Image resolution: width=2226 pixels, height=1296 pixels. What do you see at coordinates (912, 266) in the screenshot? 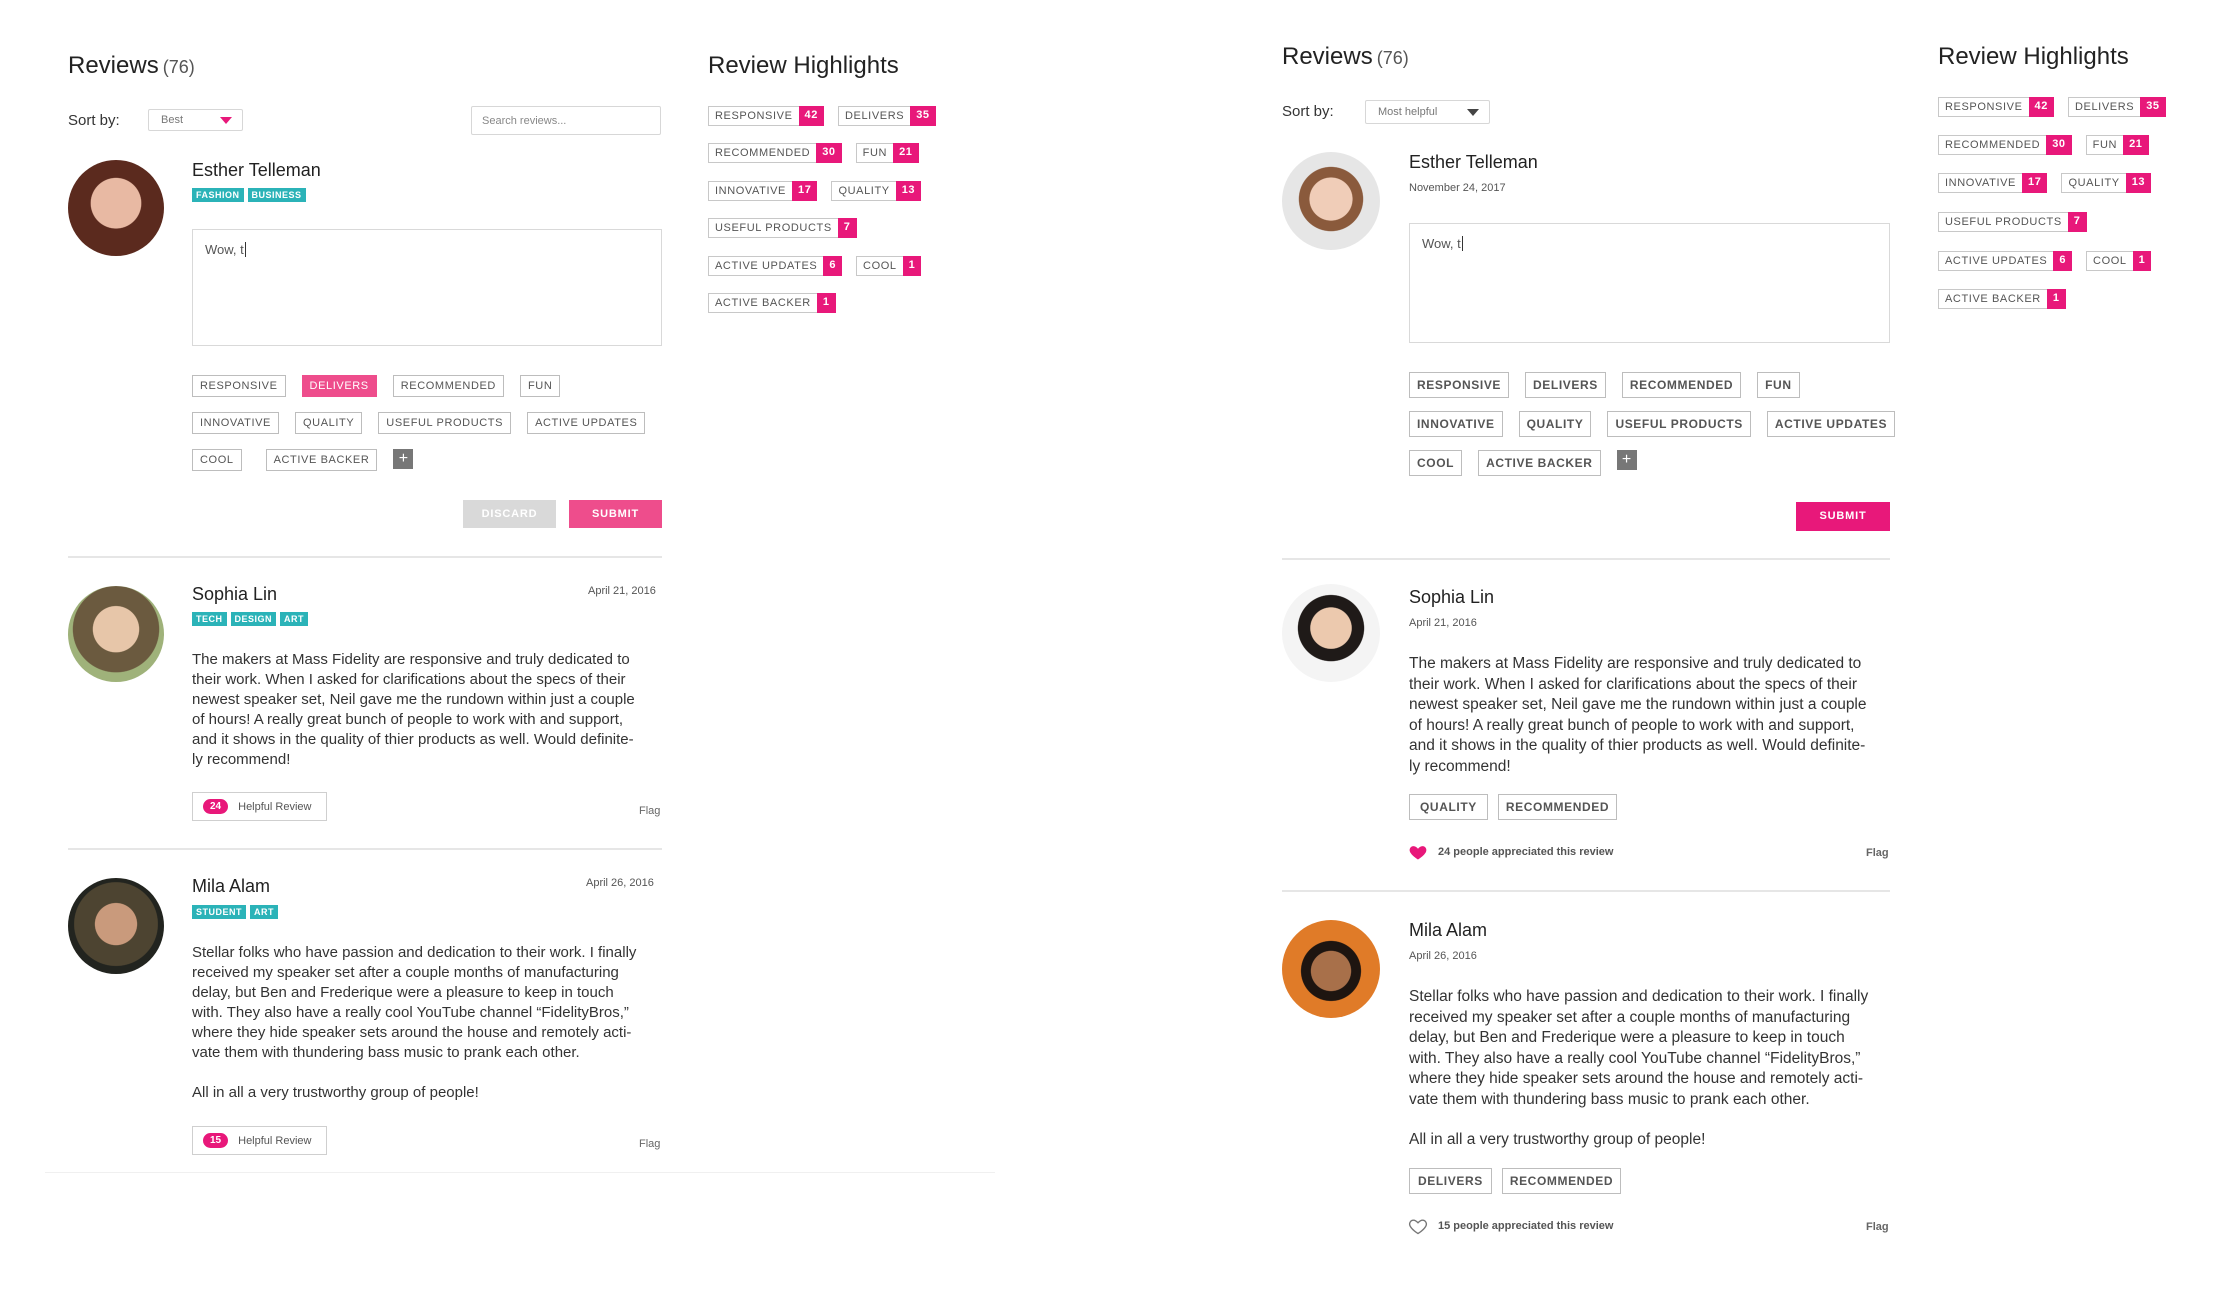
I see `highlight-count: 1` at bounding box center [912, 266].